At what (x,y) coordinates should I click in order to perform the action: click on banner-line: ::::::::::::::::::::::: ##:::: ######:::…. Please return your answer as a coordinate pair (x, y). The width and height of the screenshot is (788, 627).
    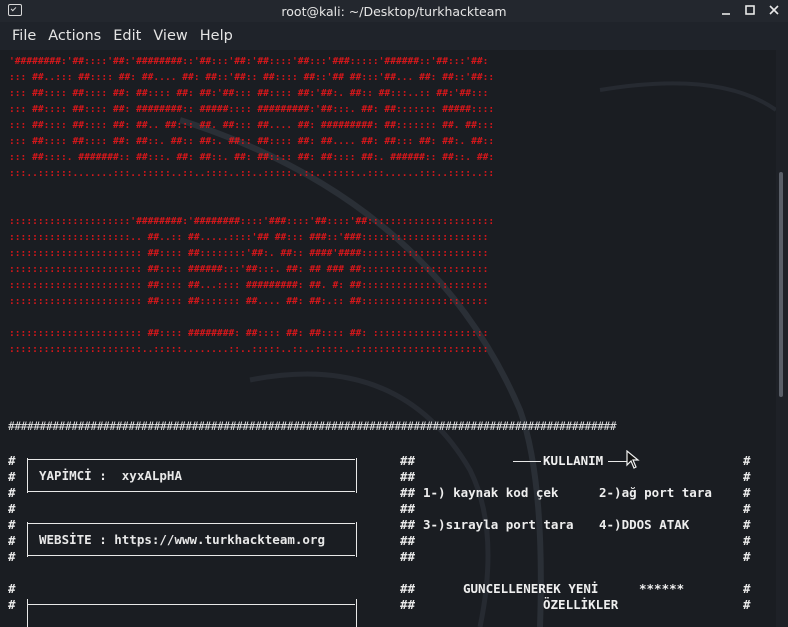
    Looking at the image, I should click on (249, 269).